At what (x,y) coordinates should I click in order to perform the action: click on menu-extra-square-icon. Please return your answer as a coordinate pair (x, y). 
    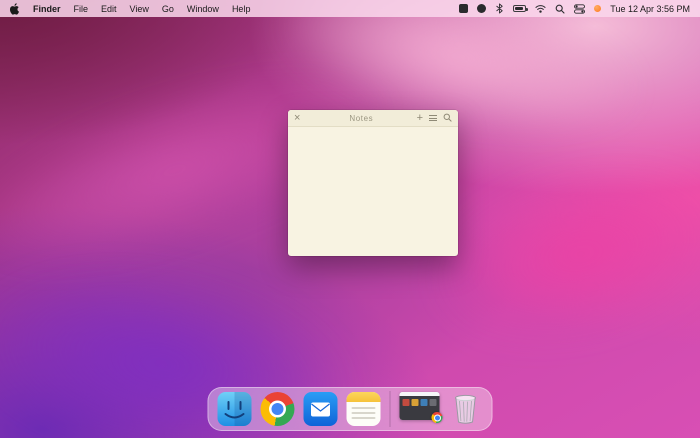
    Looking at the image, I should click on (464, 8).